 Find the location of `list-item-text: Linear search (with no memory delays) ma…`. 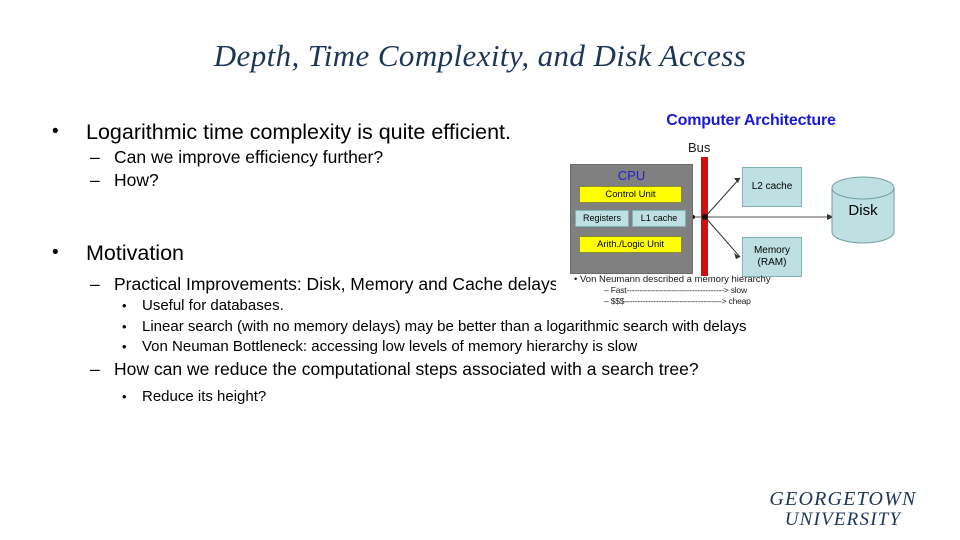

list-item-text: Linear search (with no memory delays) ma… is located at coordinates (444, 326).